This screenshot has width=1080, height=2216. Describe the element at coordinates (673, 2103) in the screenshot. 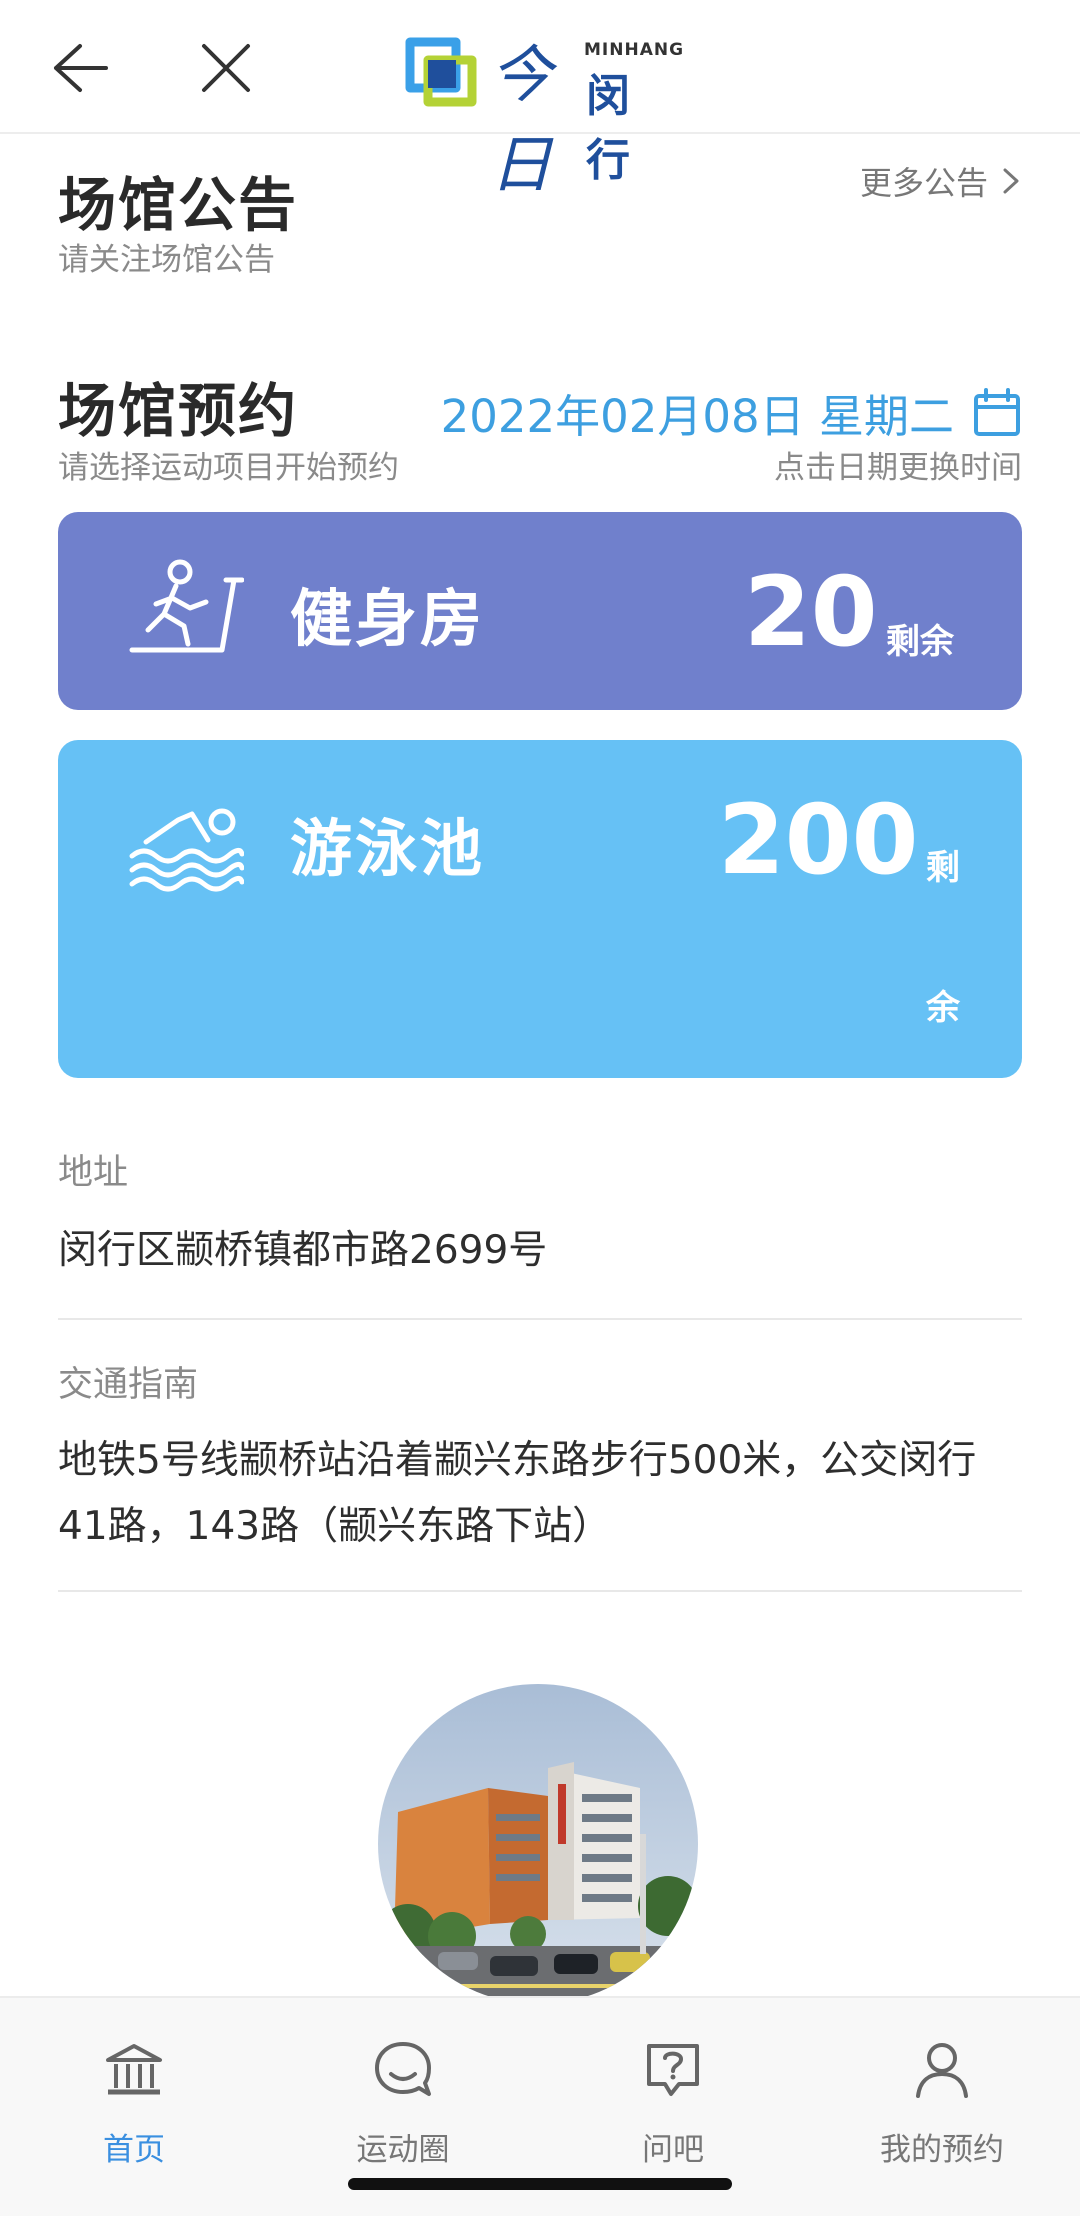

I see `nav-item-ask: 问吧` at that location.